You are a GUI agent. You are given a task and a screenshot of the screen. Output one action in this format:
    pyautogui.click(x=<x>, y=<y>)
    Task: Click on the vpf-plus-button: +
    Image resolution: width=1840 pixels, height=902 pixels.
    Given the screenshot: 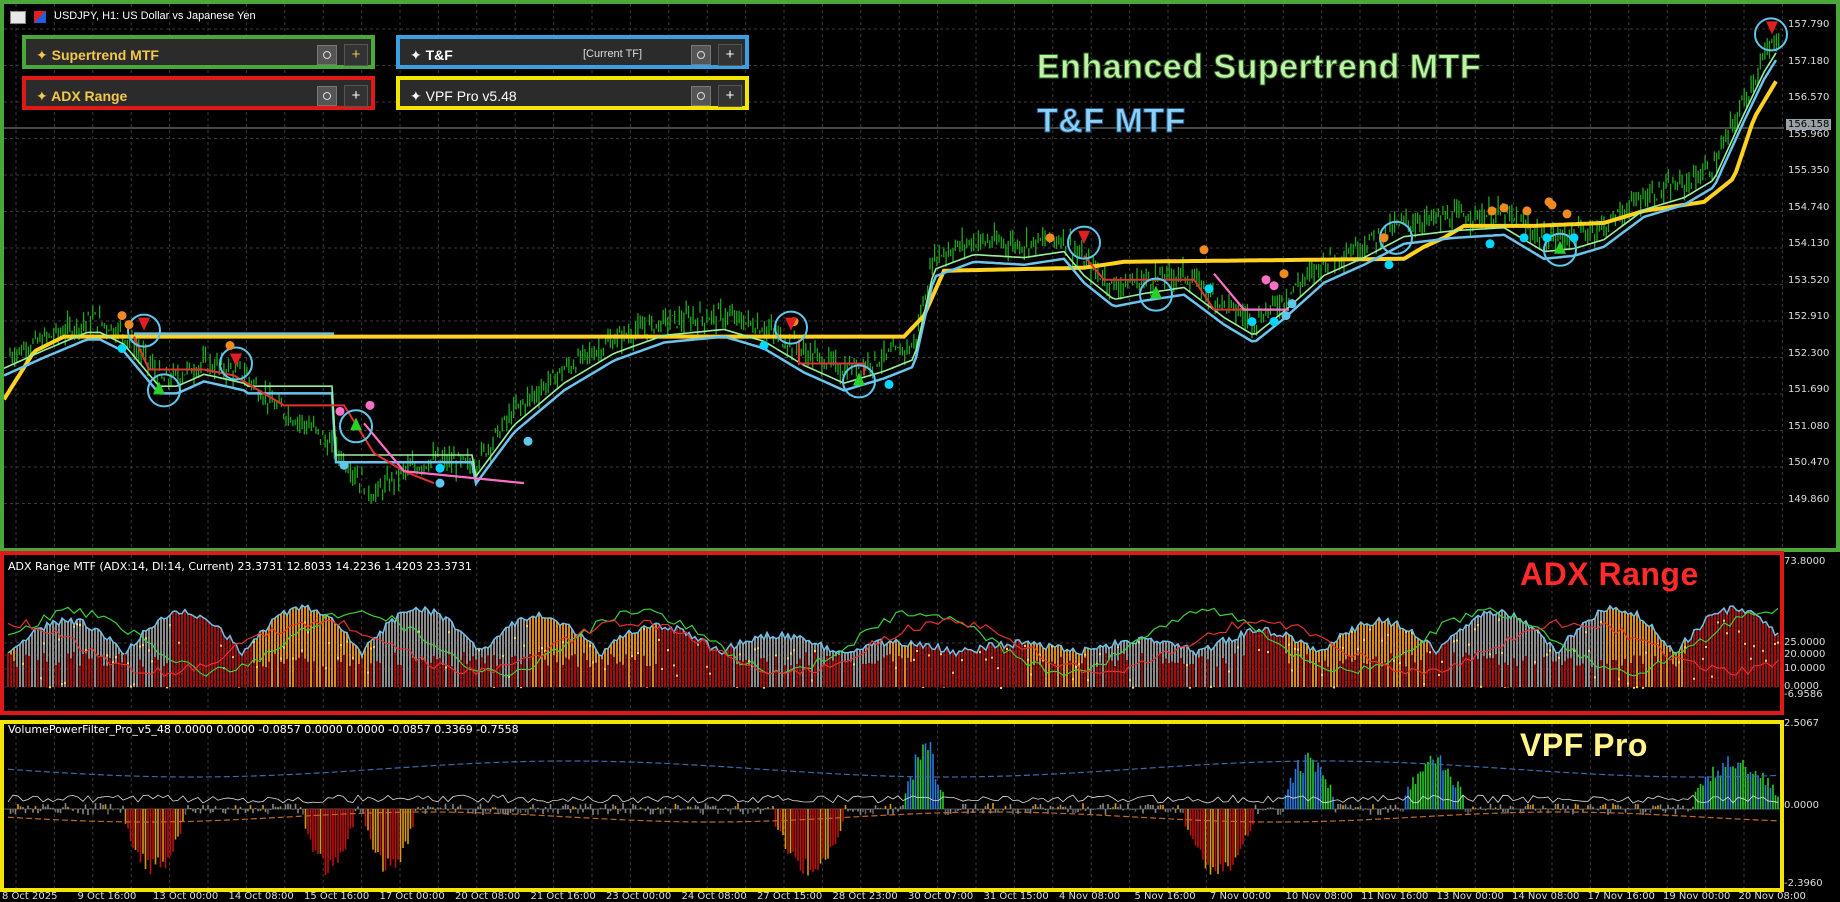 What is the action you would take?
    pyautogui.click(x=730, y=96)
    